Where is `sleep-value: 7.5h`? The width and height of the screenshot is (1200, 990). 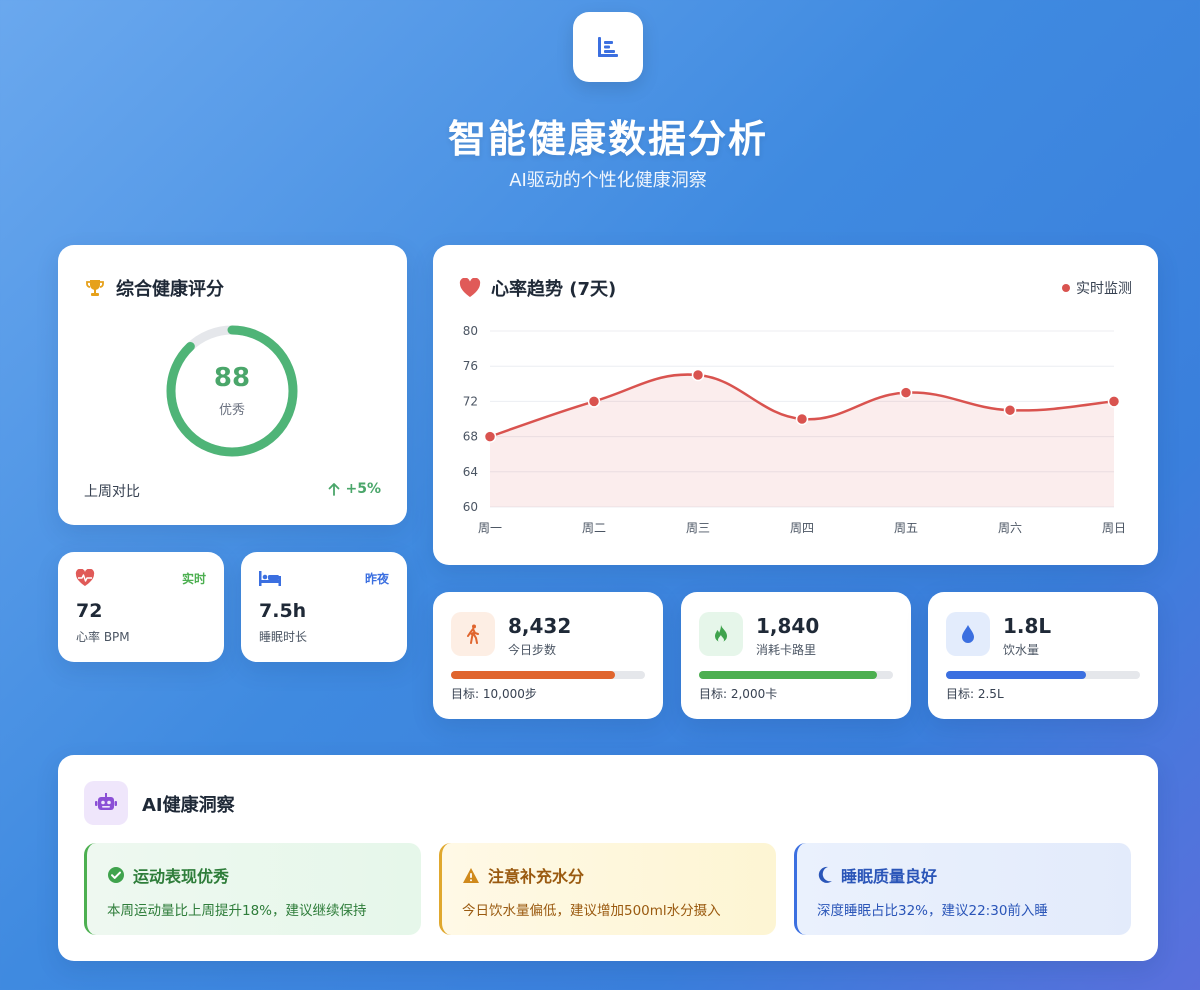
sleep-value: 7.5h is located at coordinates (283, 611).